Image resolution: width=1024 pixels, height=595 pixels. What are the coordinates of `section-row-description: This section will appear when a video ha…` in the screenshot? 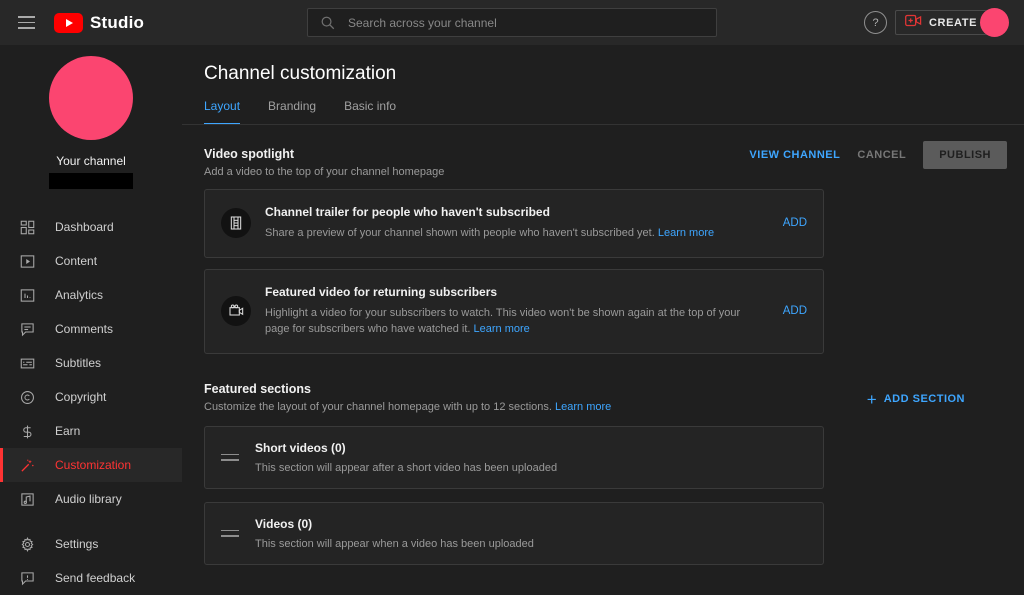 It's located at (394, 543).